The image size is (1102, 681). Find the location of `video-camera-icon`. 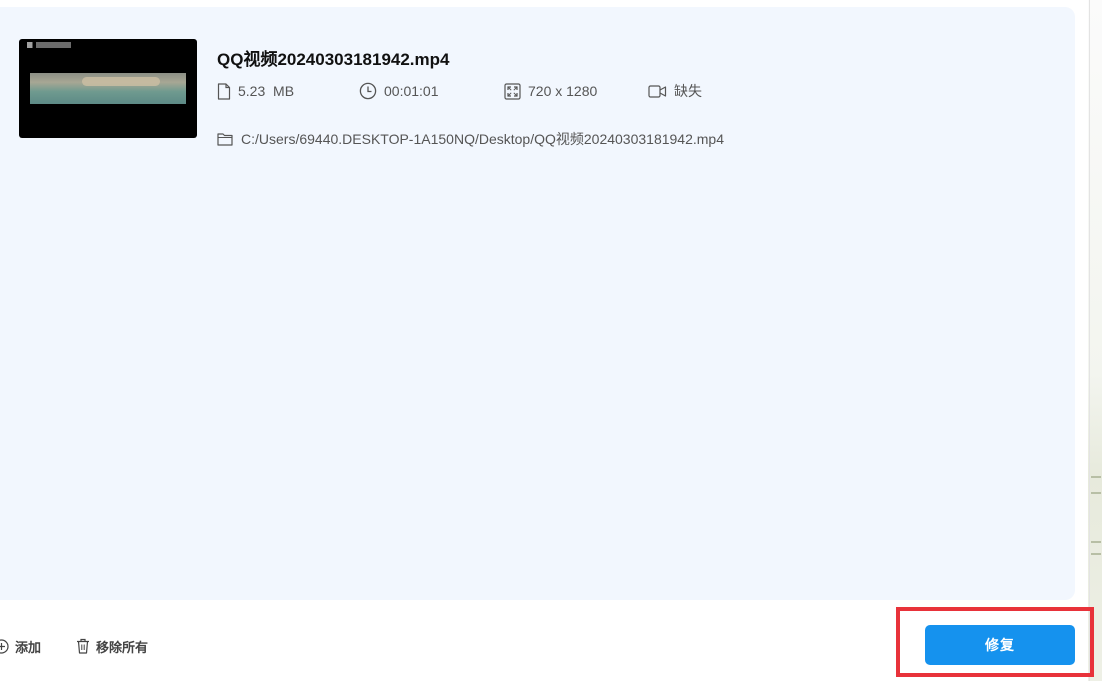

video-camera-icon is located at coordinates (657, 91).